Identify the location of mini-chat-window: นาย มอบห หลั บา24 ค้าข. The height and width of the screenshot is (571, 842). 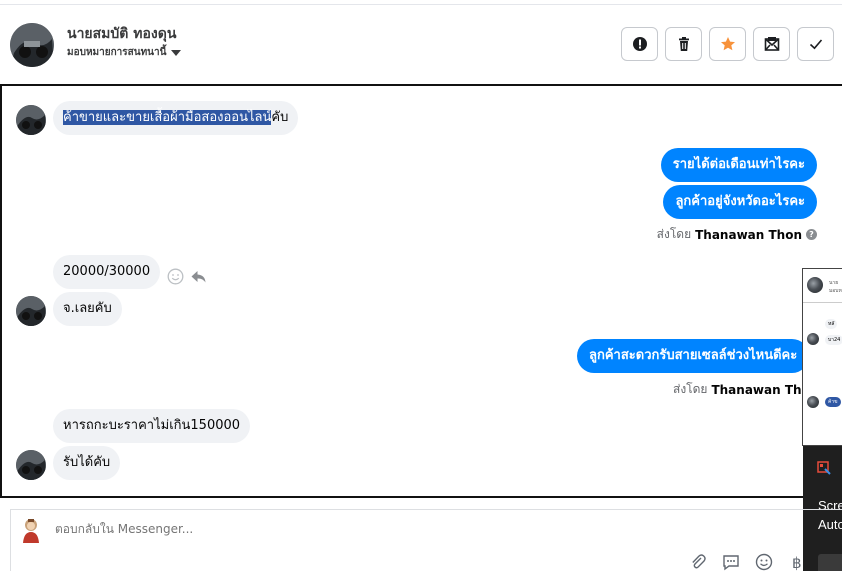
(822, 357).